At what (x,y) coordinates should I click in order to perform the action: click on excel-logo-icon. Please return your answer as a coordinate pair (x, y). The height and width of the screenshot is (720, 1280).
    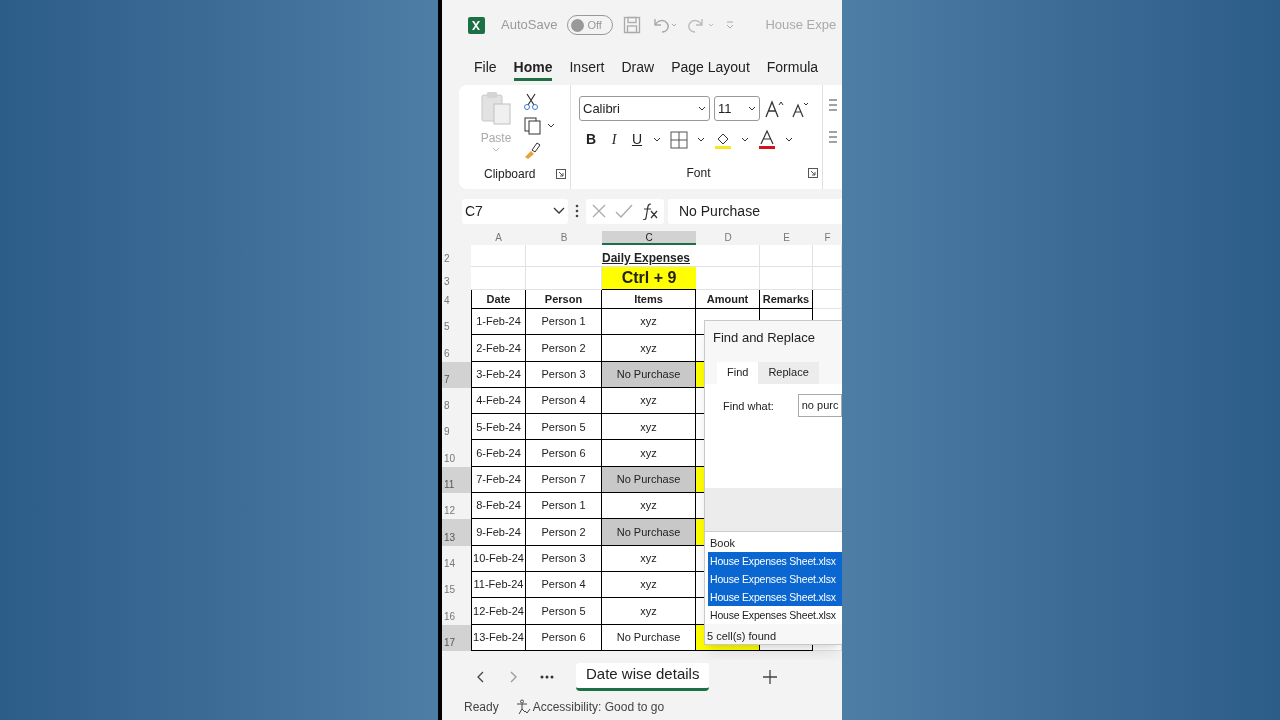
    Looking at the image, I should click on (476, 25).